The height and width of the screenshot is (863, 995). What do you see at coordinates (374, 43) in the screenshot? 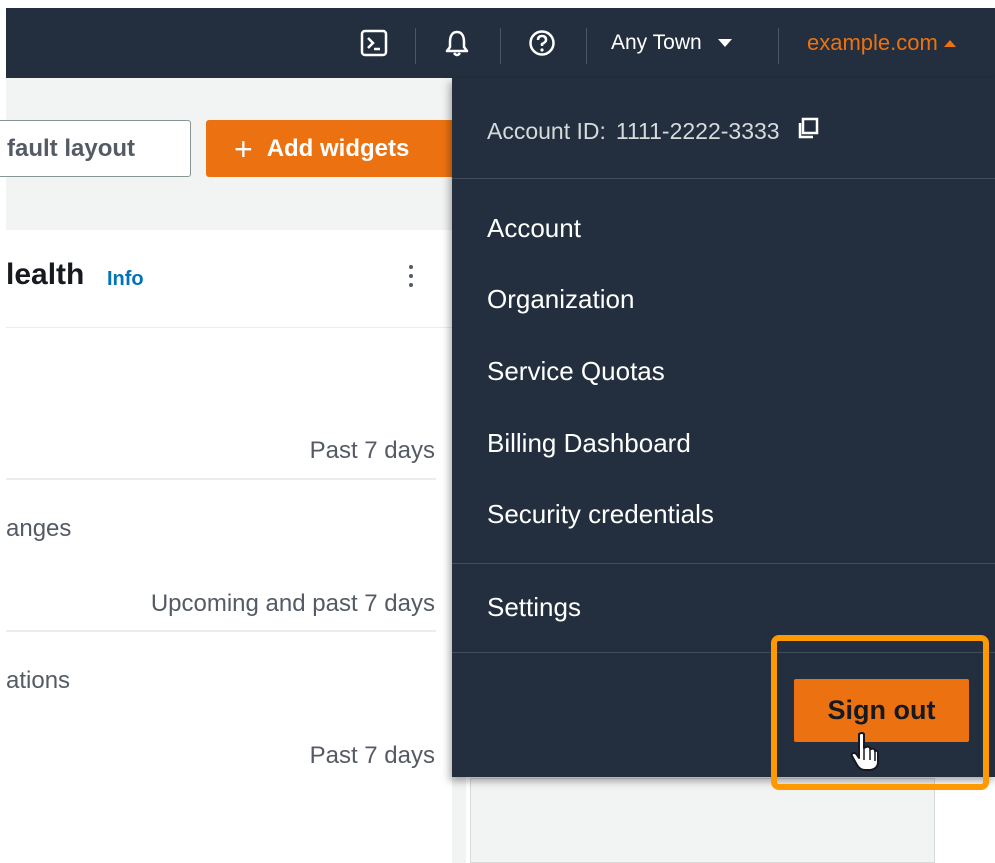
I see `cloudshell-icon` at bounding box center [374, 43].